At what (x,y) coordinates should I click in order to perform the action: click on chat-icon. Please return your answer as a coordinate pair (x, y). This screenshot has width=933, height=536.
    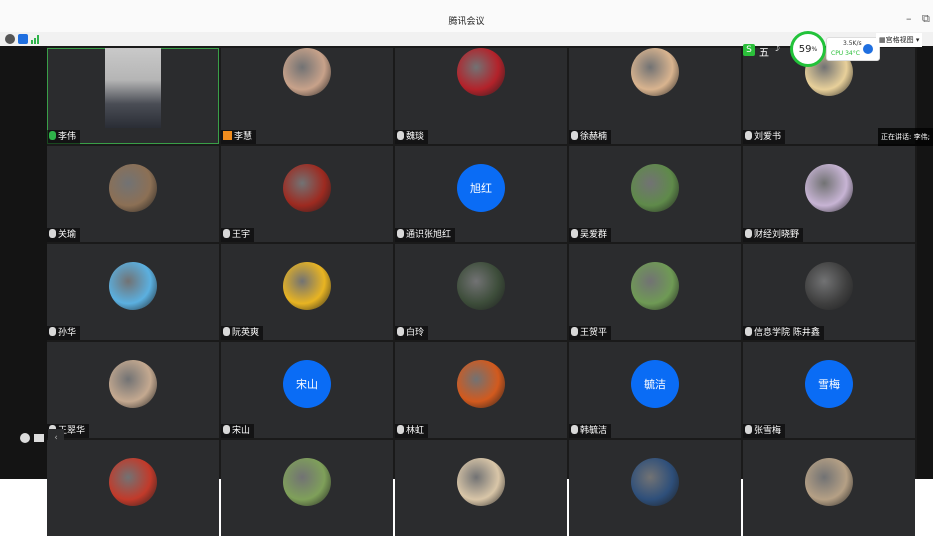
    Looking at the image, I should click on (39, 438).